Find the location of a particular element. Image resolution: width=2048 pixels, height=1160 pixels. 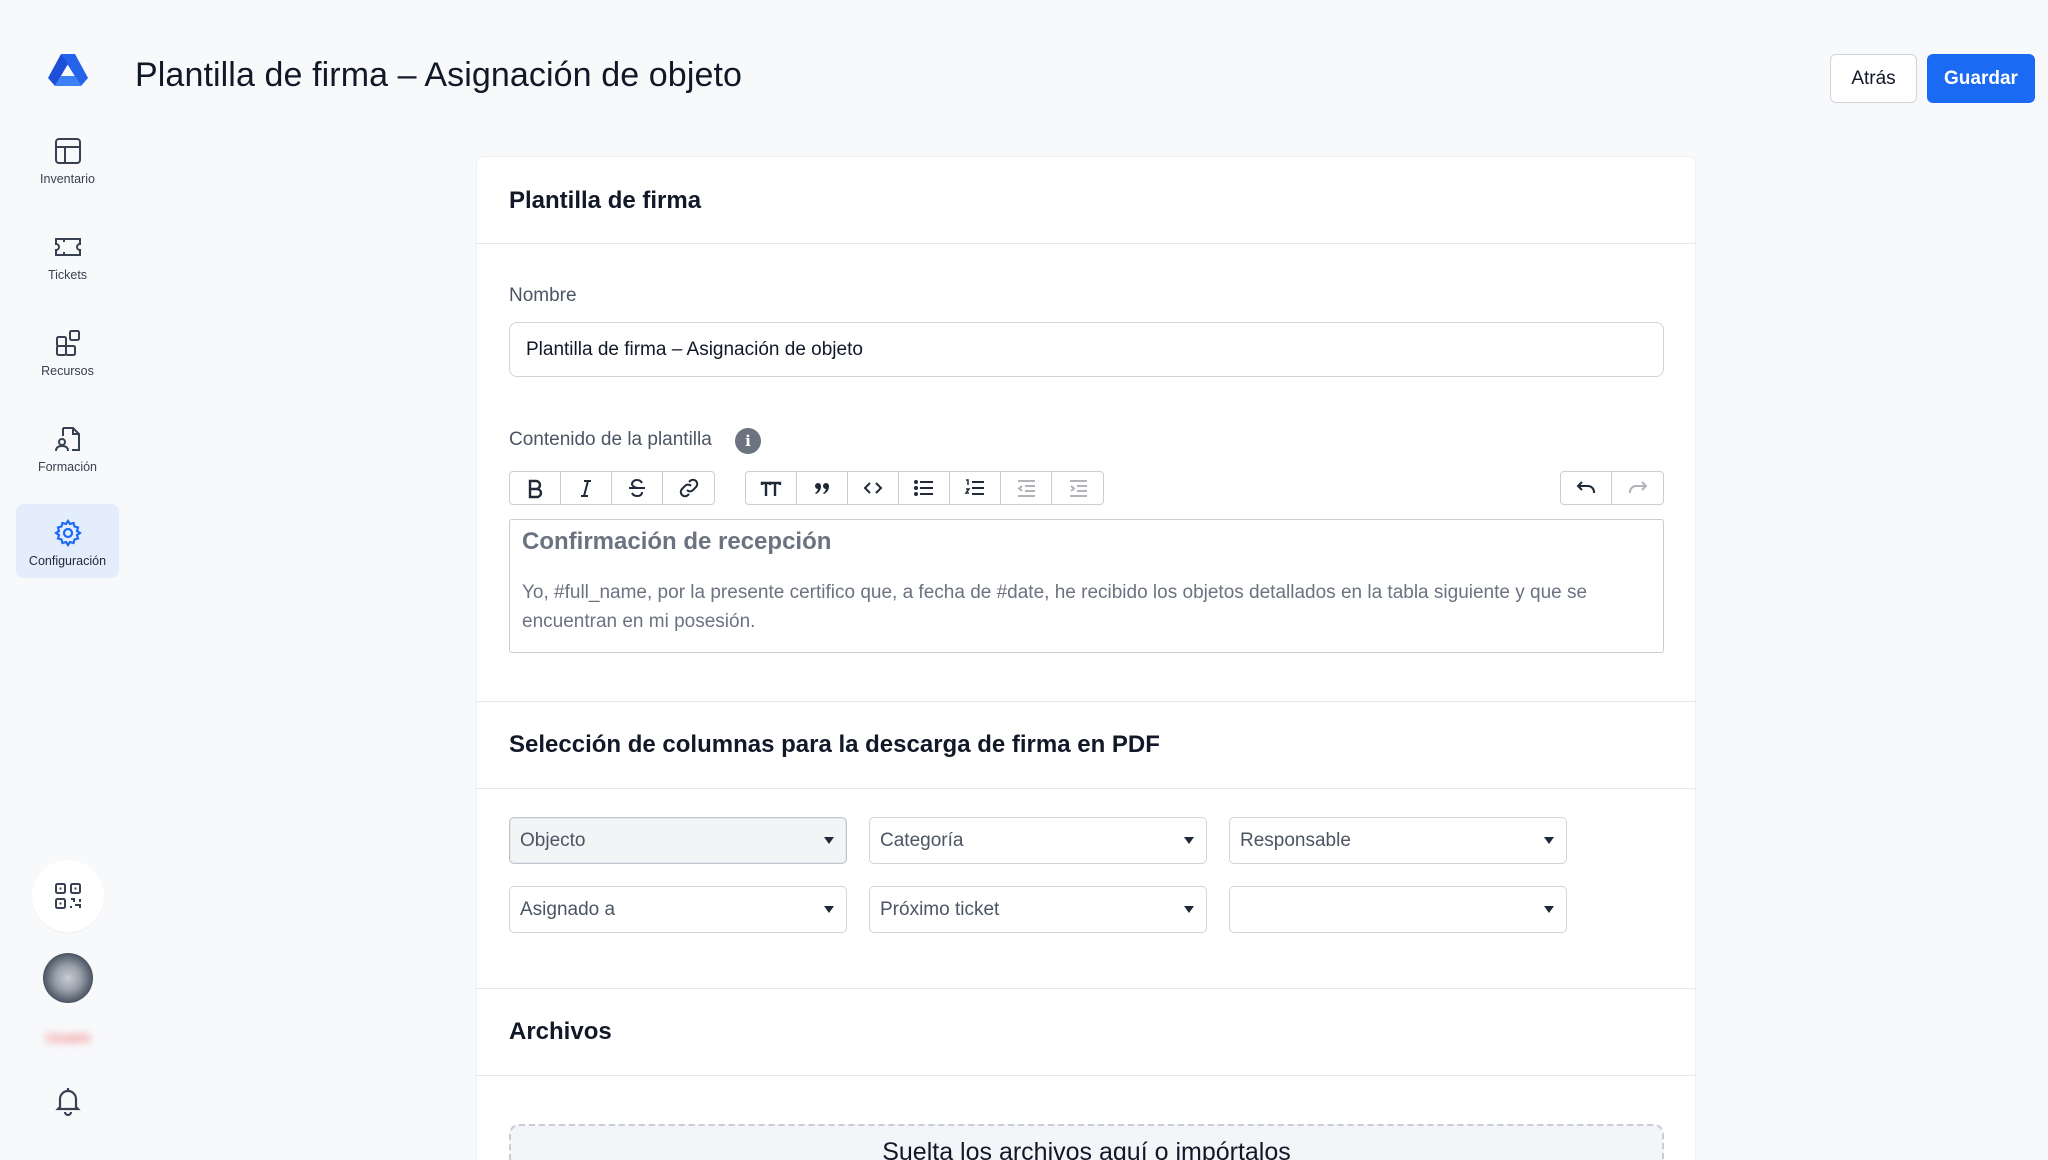

section-title-template: Plantilla de firma is located at coordinates (605, 200).